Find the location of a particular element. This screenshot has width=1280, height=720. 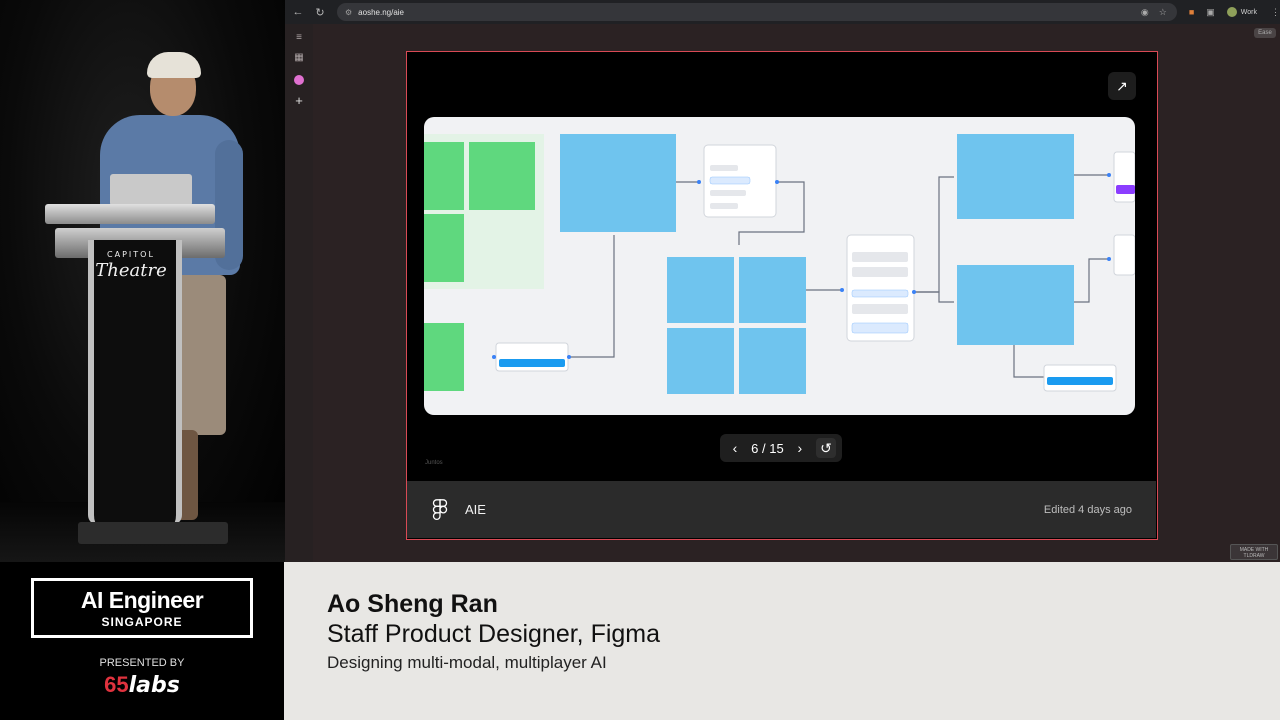

url-text: aoshe.ng/aie is located at coordinates (381, 12).